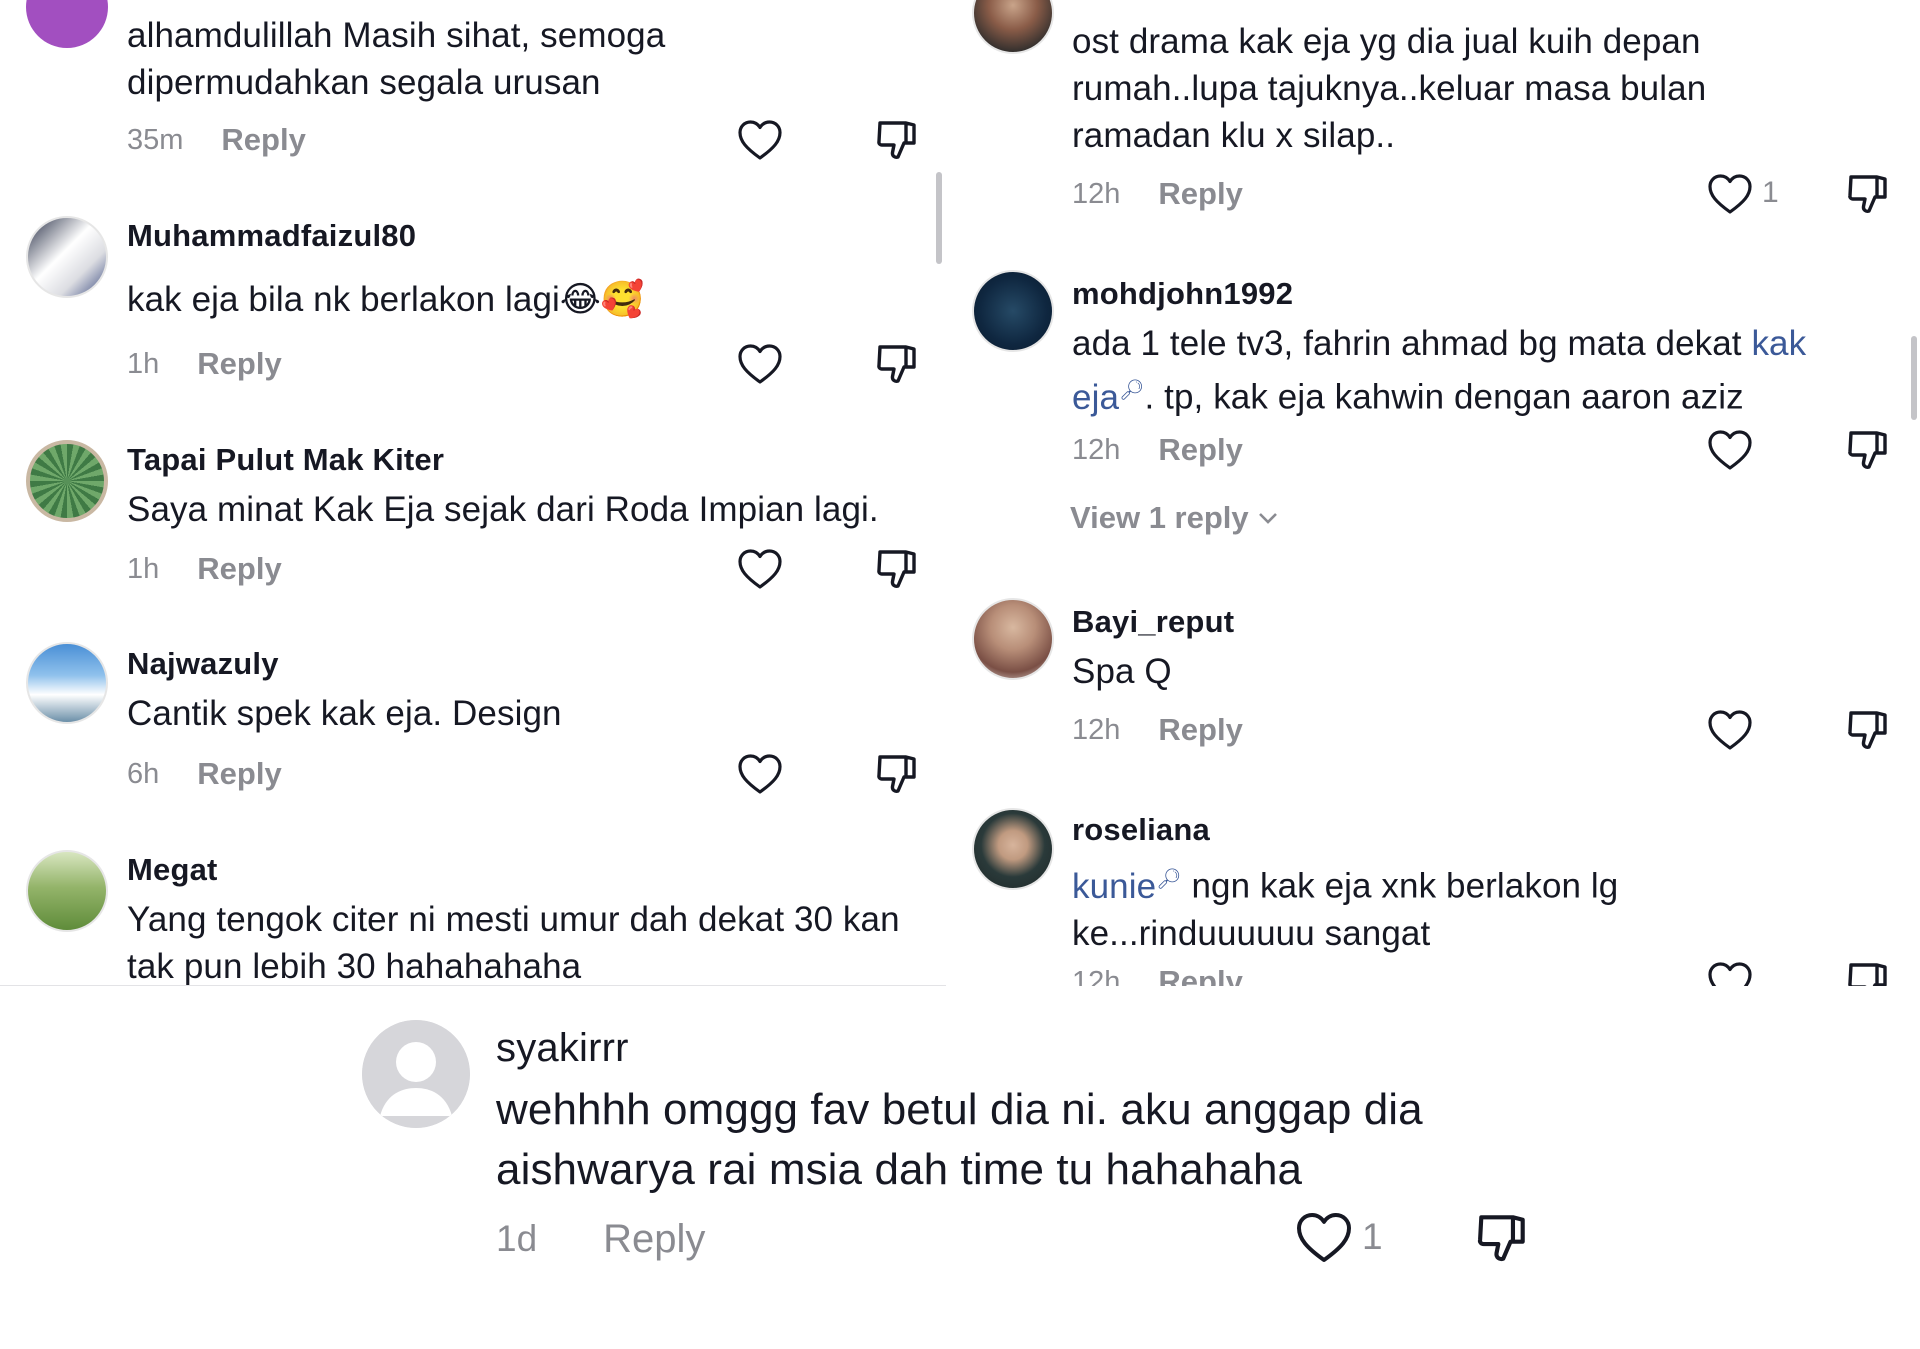  What do you see at coordinates (1122, 671) in the screenshot?
I see `comment-text: Spa Q` at bounding box center [1122, 671].